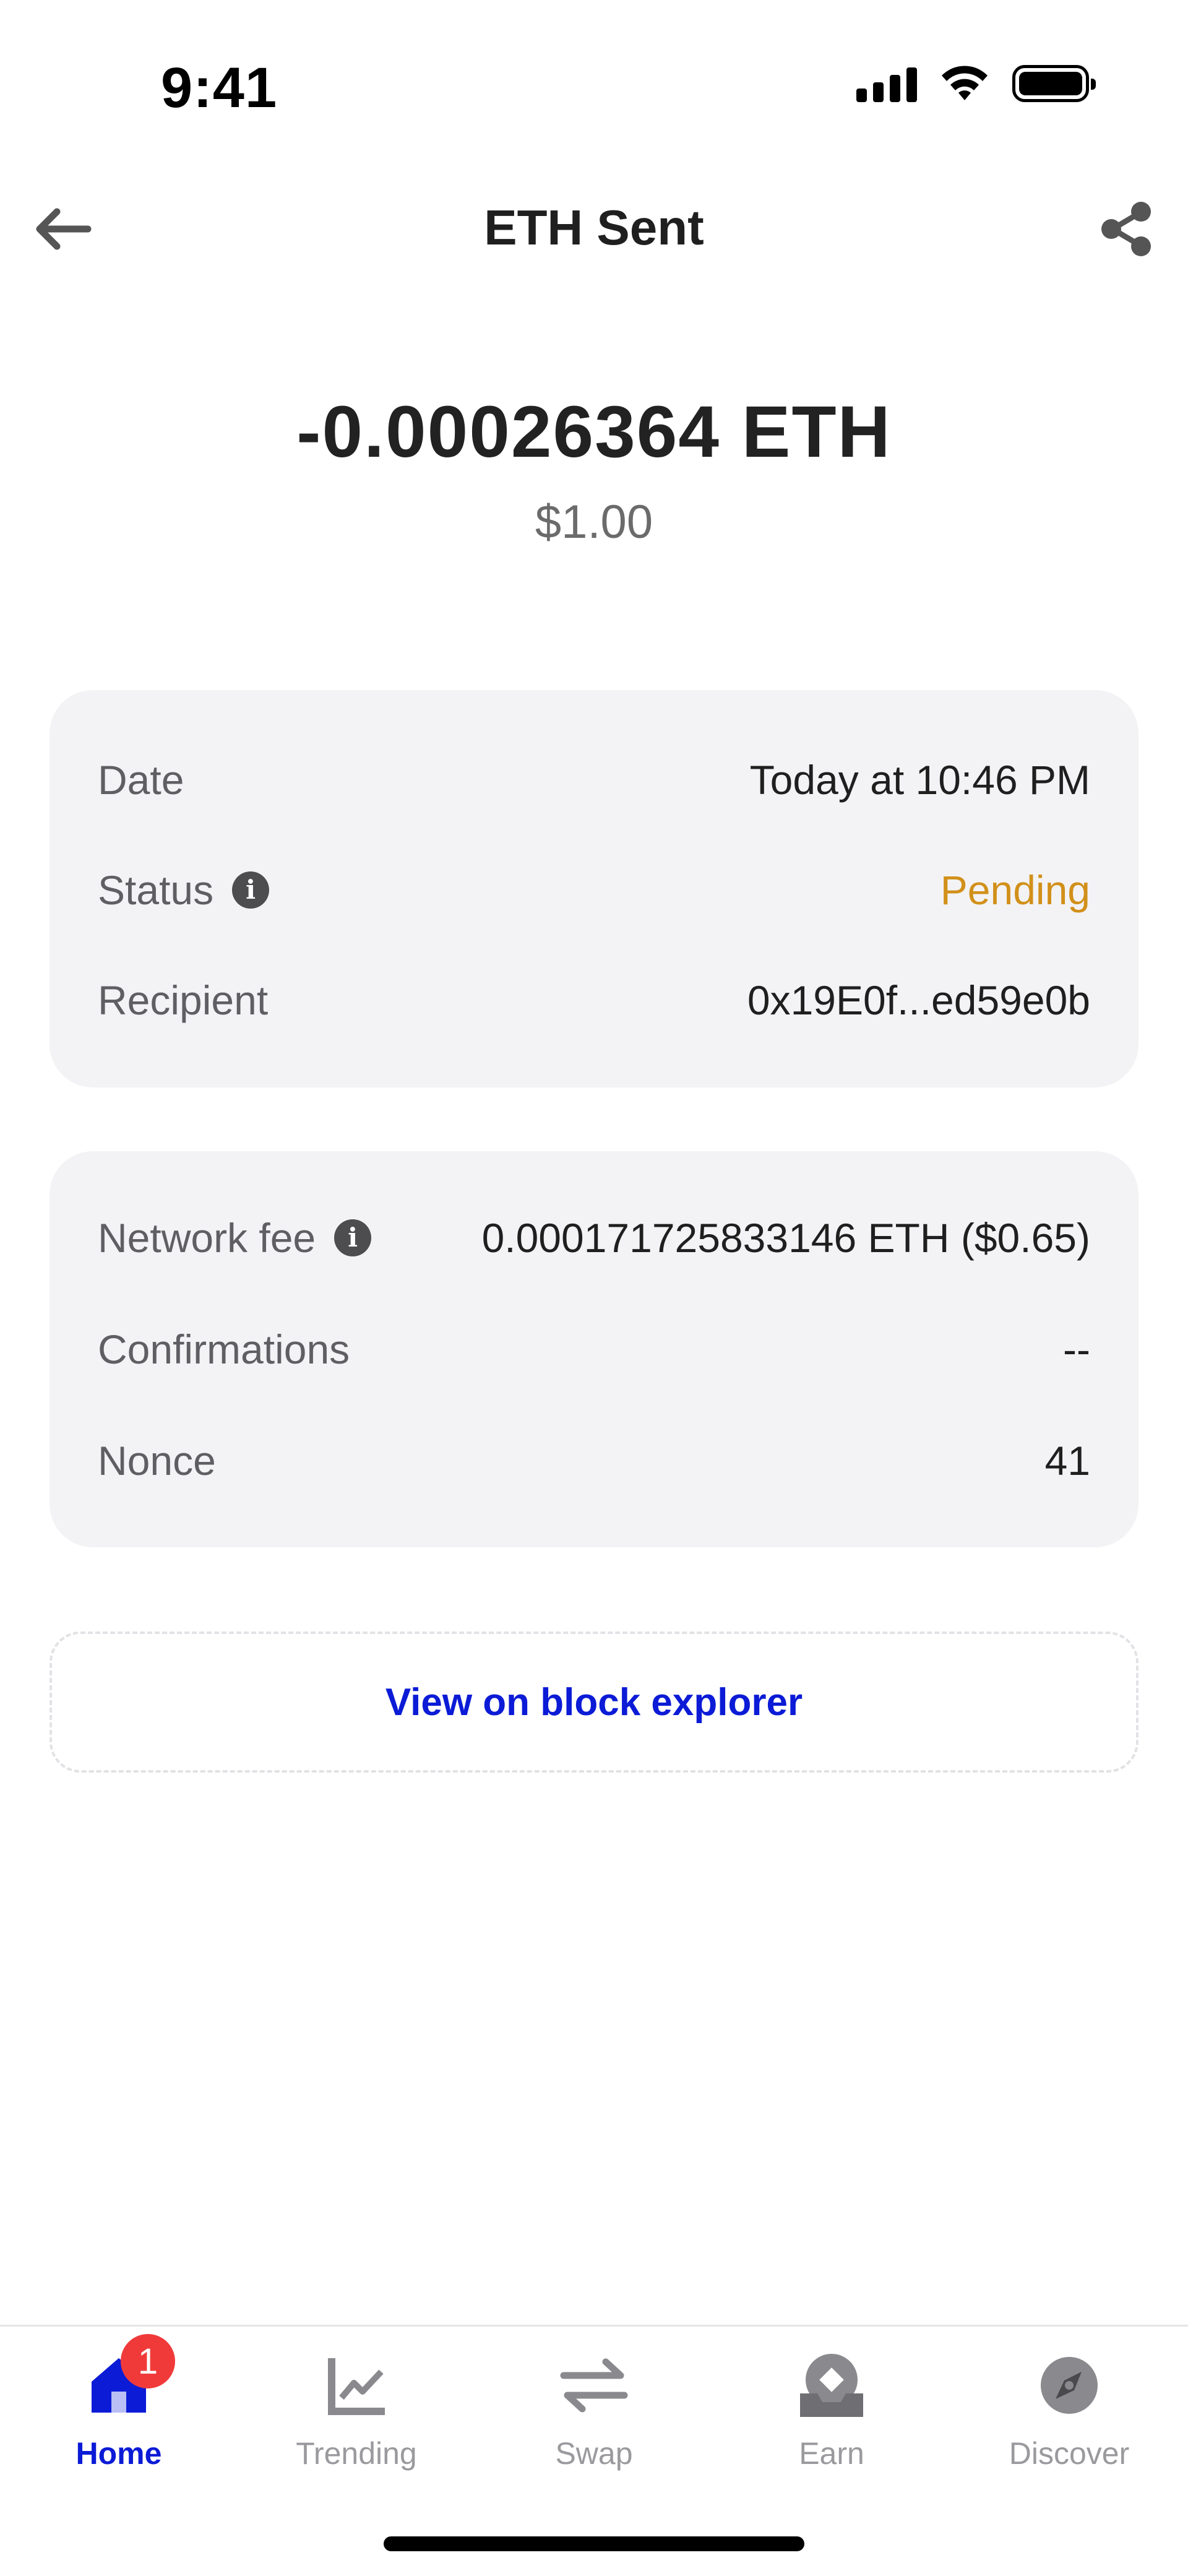  I want to click on header: ETH Sent, so click(594, 229).